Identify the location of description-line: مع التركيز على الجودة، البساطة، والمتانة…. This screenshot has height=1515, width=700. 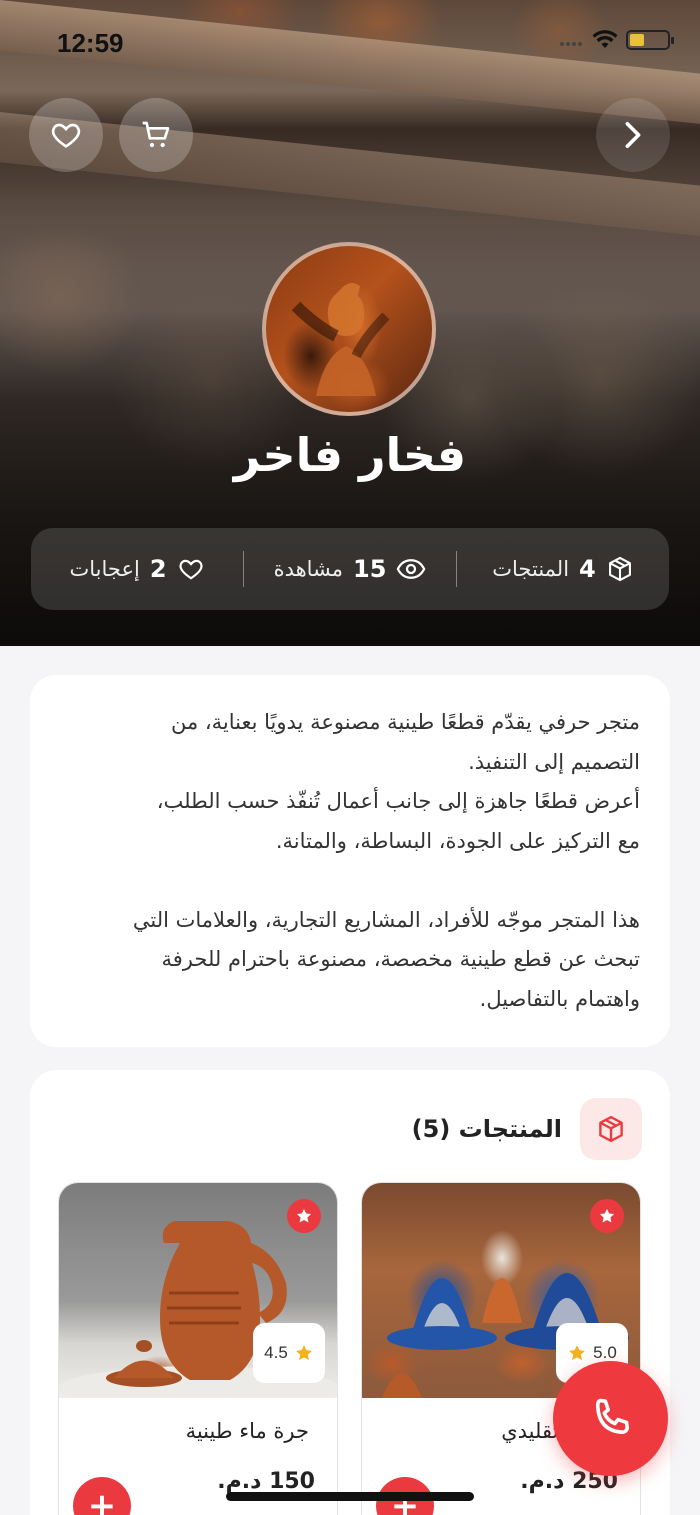
(457, 840).